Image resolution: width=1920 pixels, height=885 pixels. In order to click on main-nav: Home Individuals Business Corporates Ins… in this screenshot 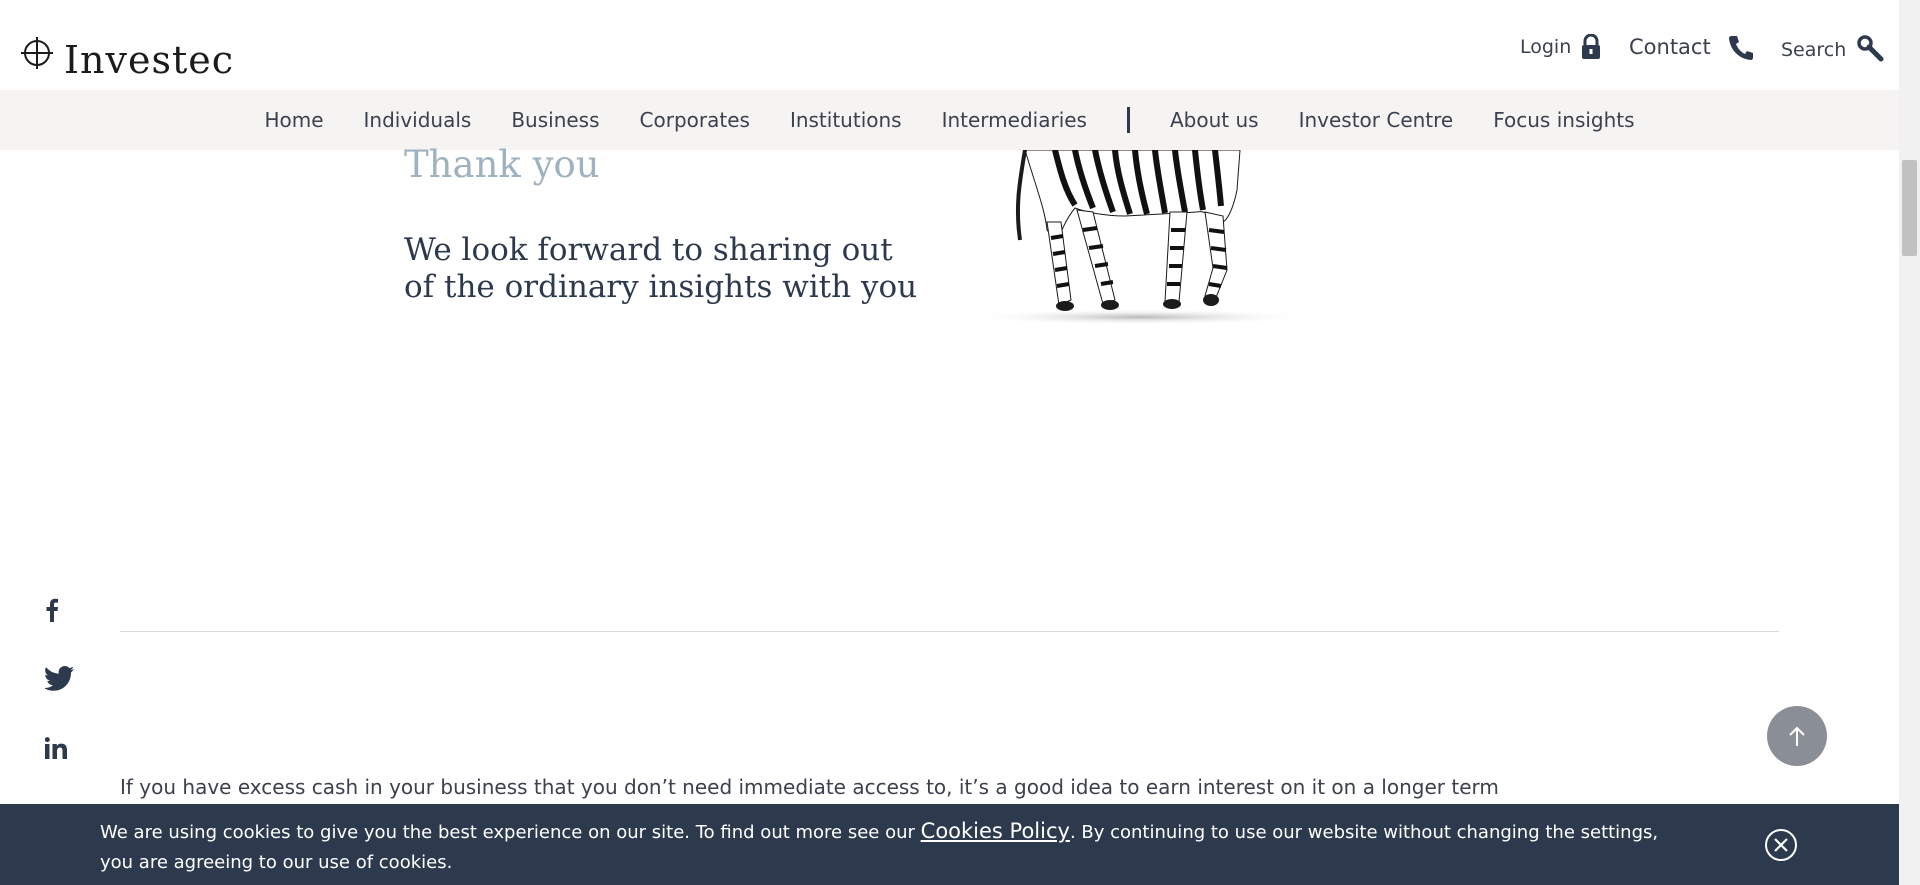, I will do `click(949, 120)`.